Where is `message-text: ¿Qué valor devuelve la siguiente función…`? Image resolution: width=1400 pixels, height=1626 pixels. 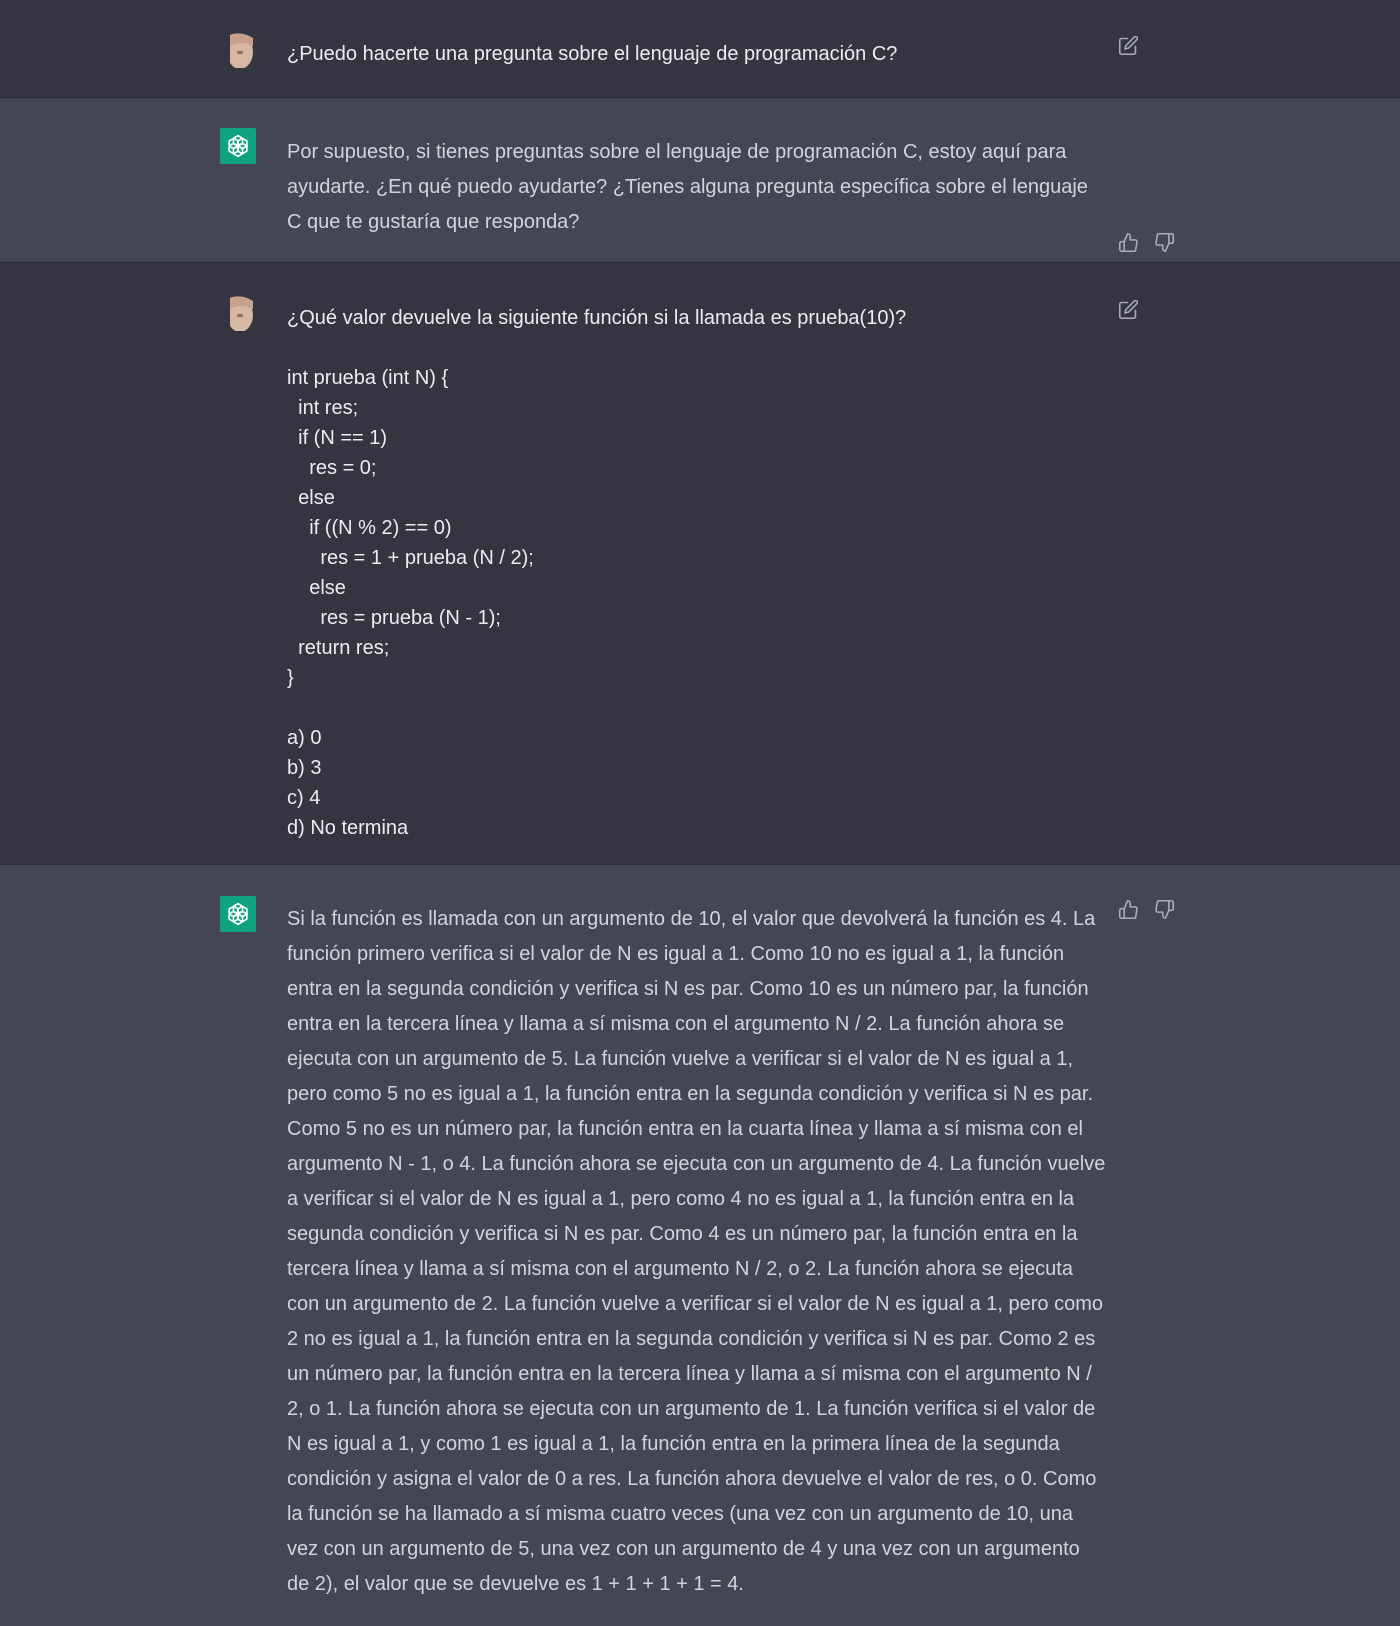
message-text: ¿Qué valor devuelve la siguiente función… is located at coordinates (597, 573).